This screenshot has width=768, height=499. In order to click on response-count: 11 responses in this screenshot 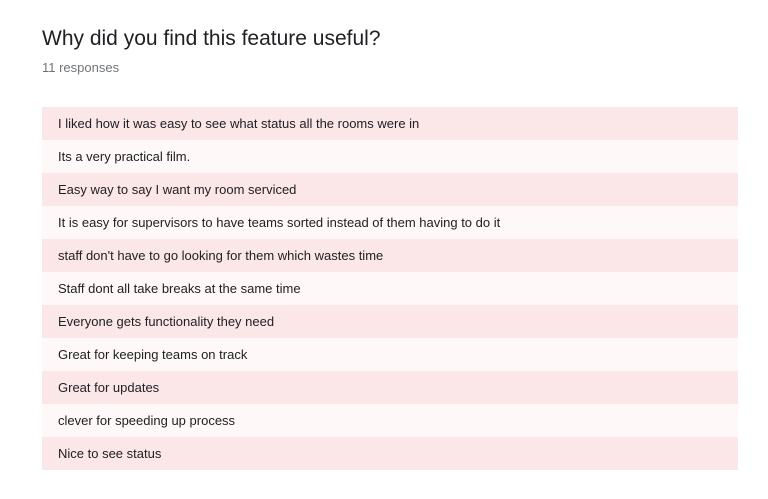, I will do `click(81, 67)`.